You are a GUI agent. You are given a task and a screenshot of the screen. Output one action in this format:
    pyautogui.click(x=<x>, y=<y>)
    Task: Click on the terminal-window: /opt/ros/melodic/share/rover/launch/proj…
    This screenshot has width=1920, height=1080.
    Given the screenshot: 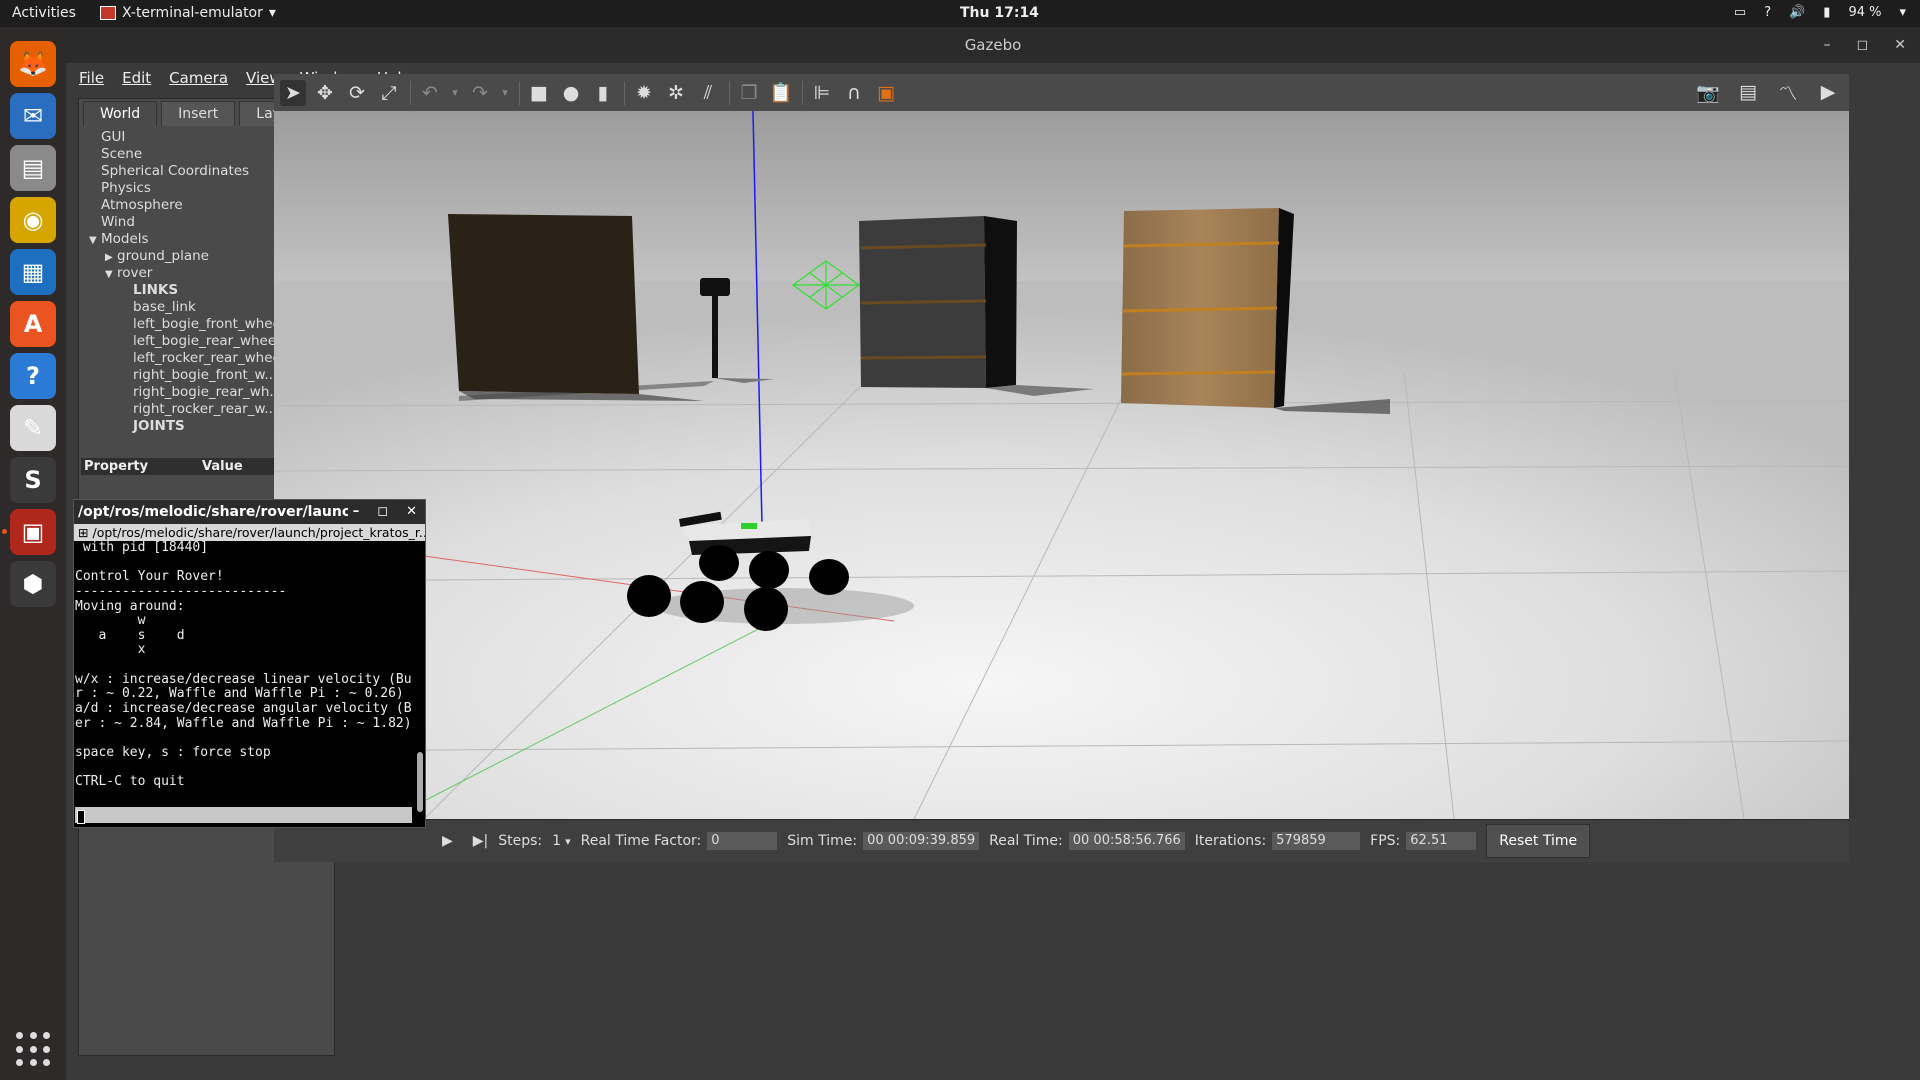 What is the action you would take?
    pyautogui.click(x=249, y=663)
    